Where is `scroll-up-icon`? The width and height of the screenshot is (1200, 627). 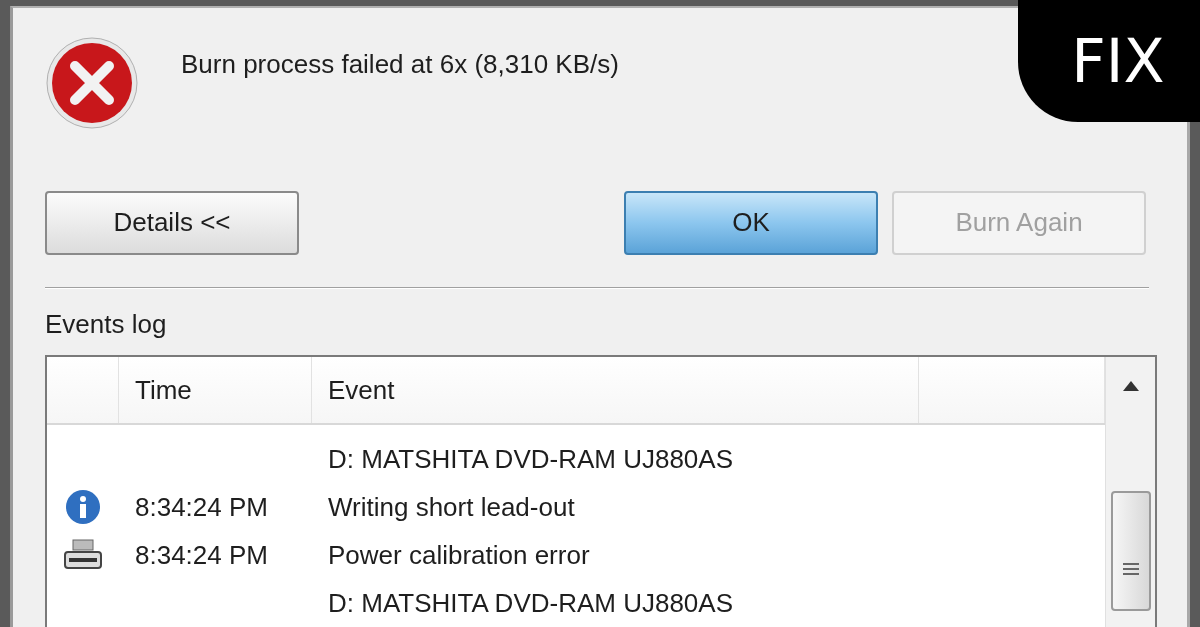
scroll-up-icon is located at coordinates (1130, 386).